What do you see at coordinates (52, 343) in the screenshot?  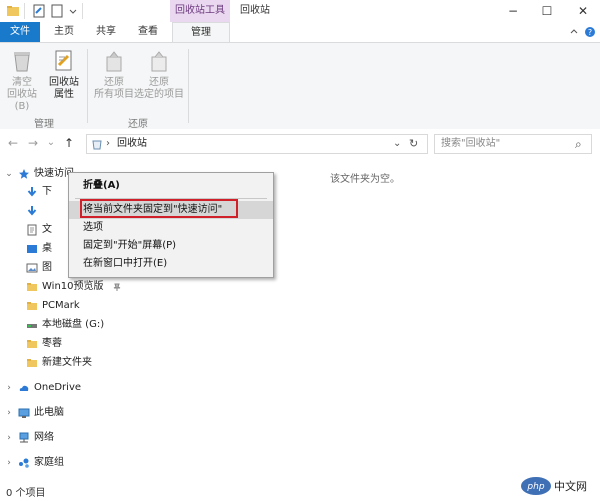 I see `nav-label: 枣蓉` at bounding box center [52, 343].